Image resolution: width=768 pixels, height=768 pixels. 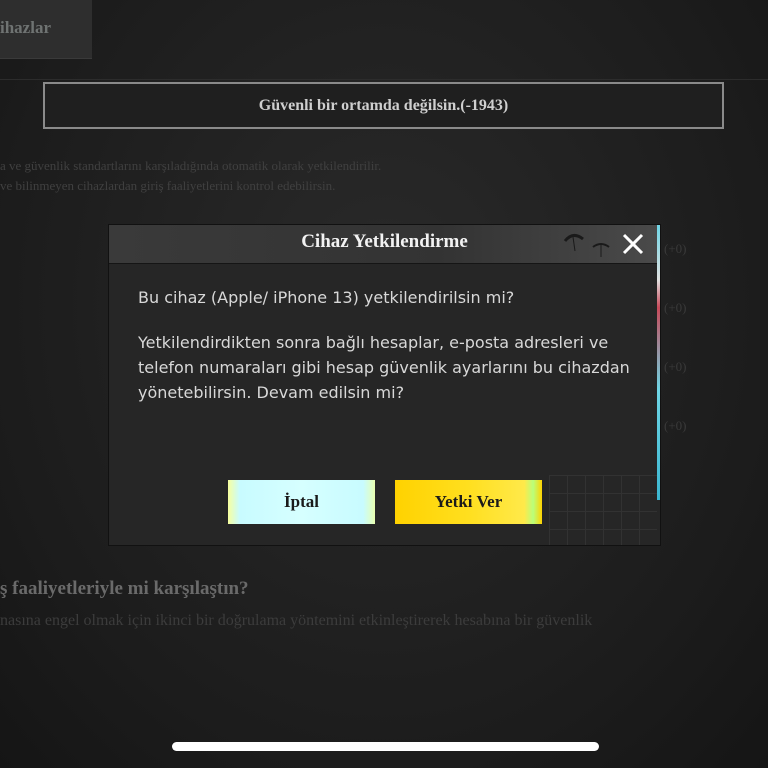 What do you see at coordinates (385, 746) in the screenshot?
I see `home-indicator` at bounding box center [385, 746].